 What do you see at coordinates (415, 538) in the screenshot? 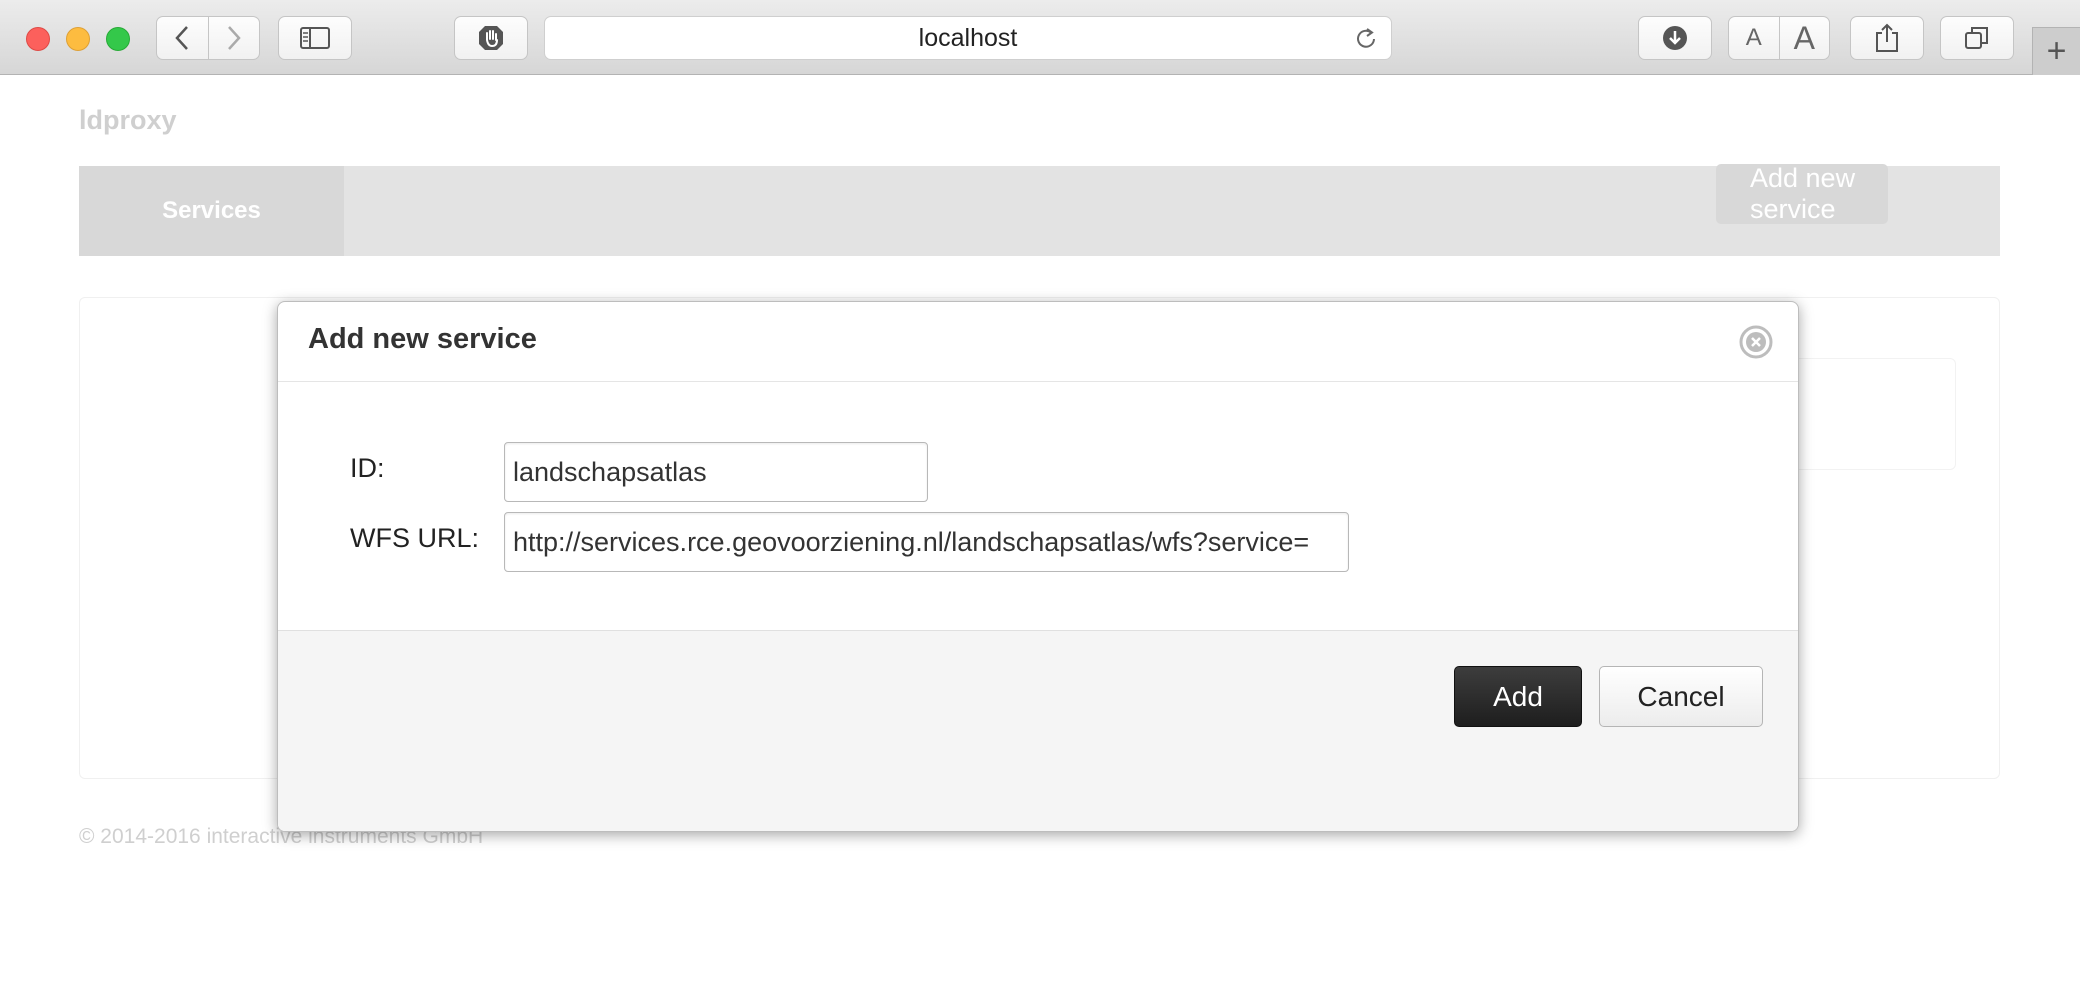
I see `wfs-url-label: WFS URL:` at bounding box center [415, 538].